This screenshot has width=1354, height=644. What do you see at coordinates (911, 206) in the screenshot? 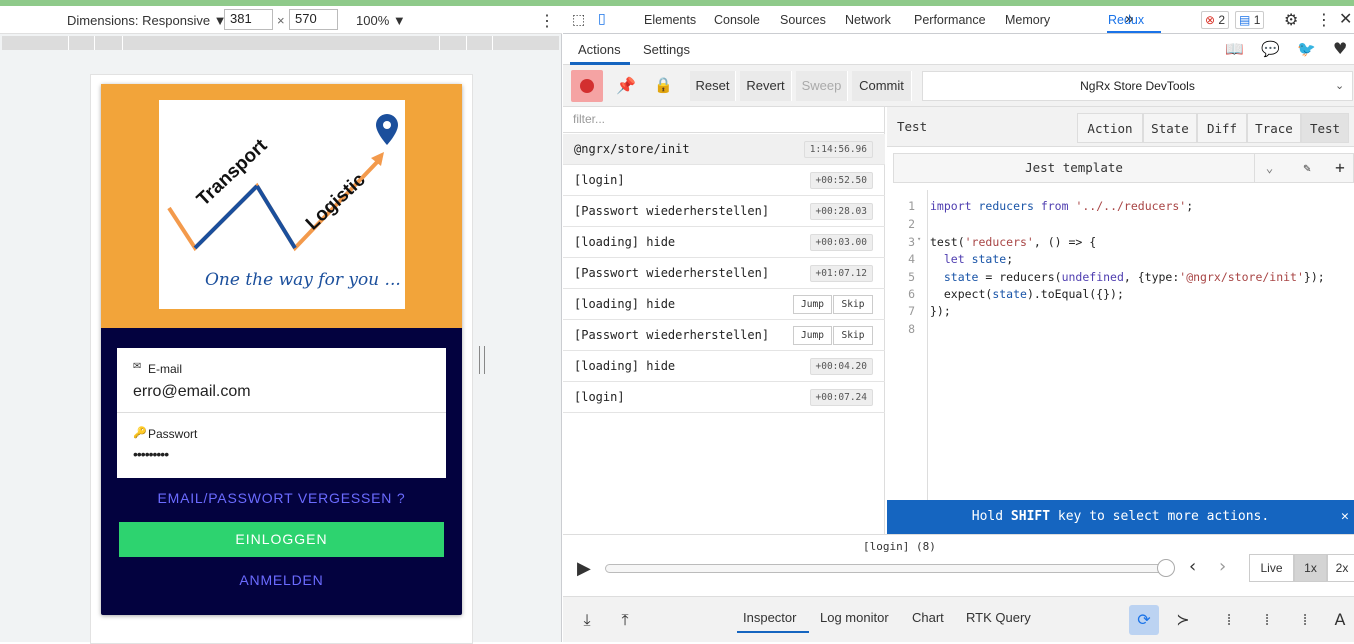
I see `line-number: 1` at bounding box center [911, 206].